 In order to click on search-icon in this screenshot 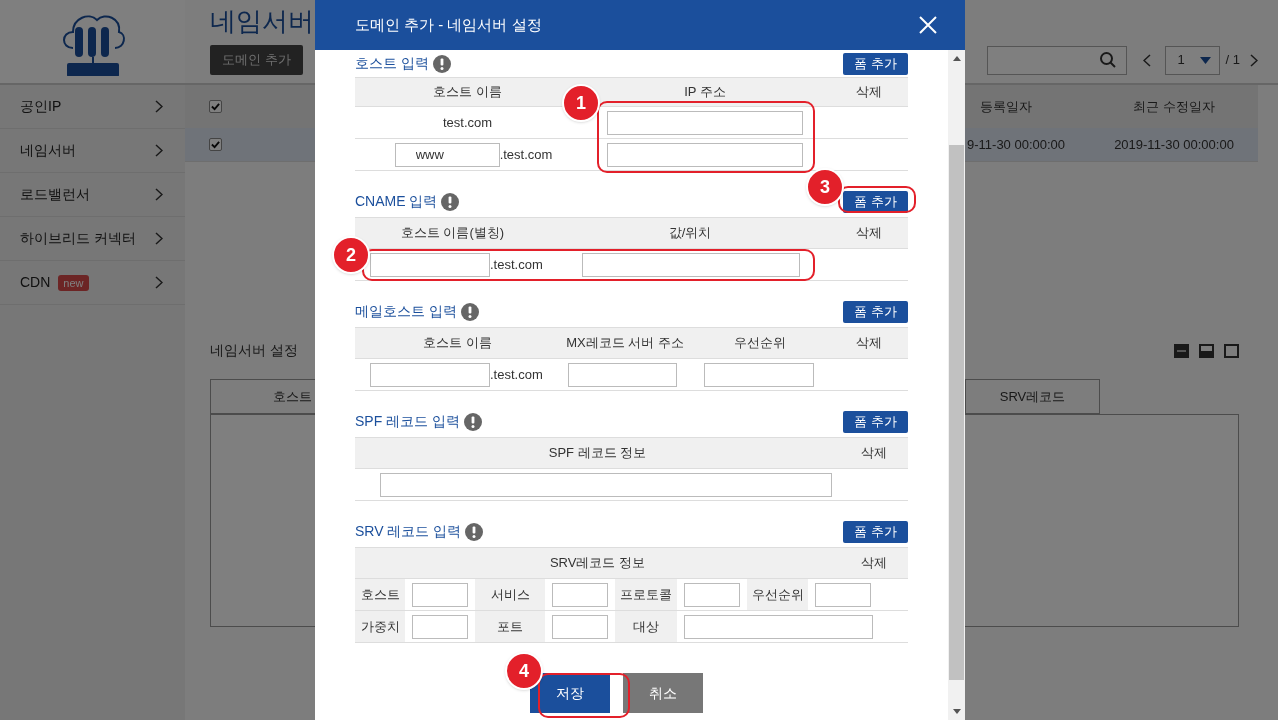, I will do `click(1107, 60)`.